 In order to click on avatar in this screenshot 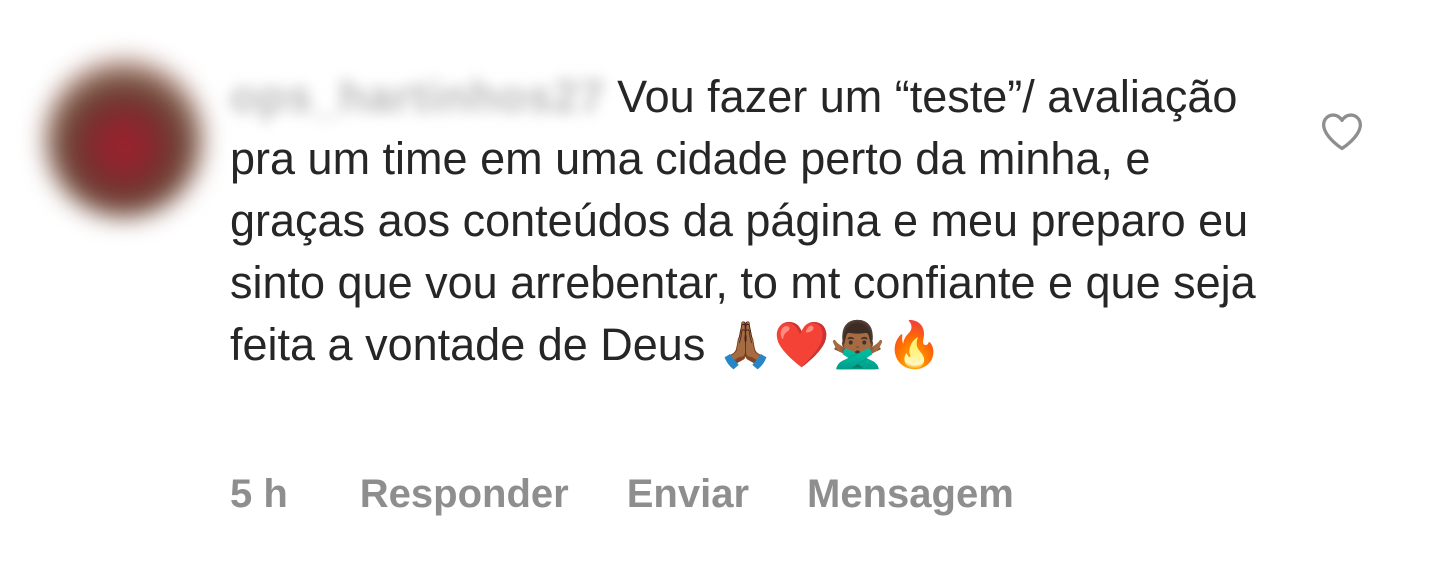, I will do `click(124, 138)`.